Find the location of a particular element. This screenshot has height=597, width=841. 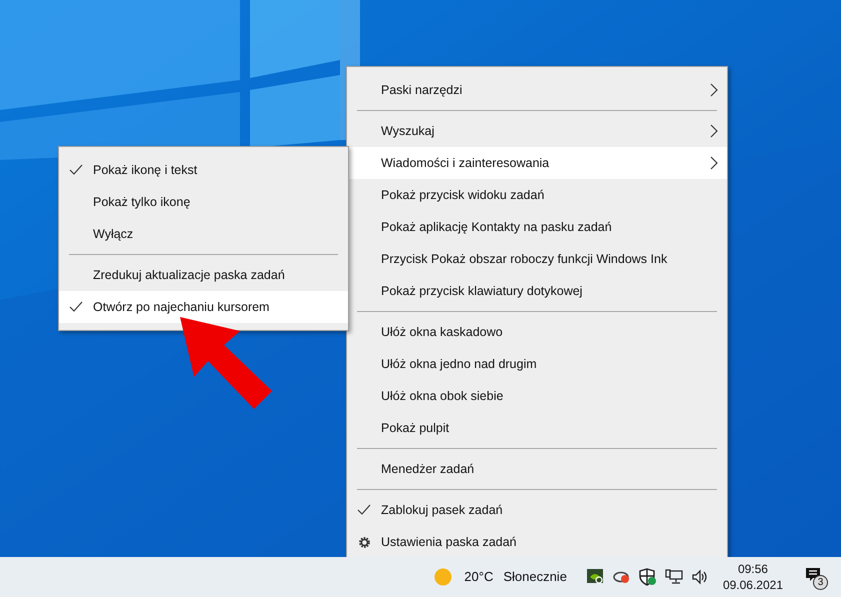

network-icon is located at coordinates (673, 577).